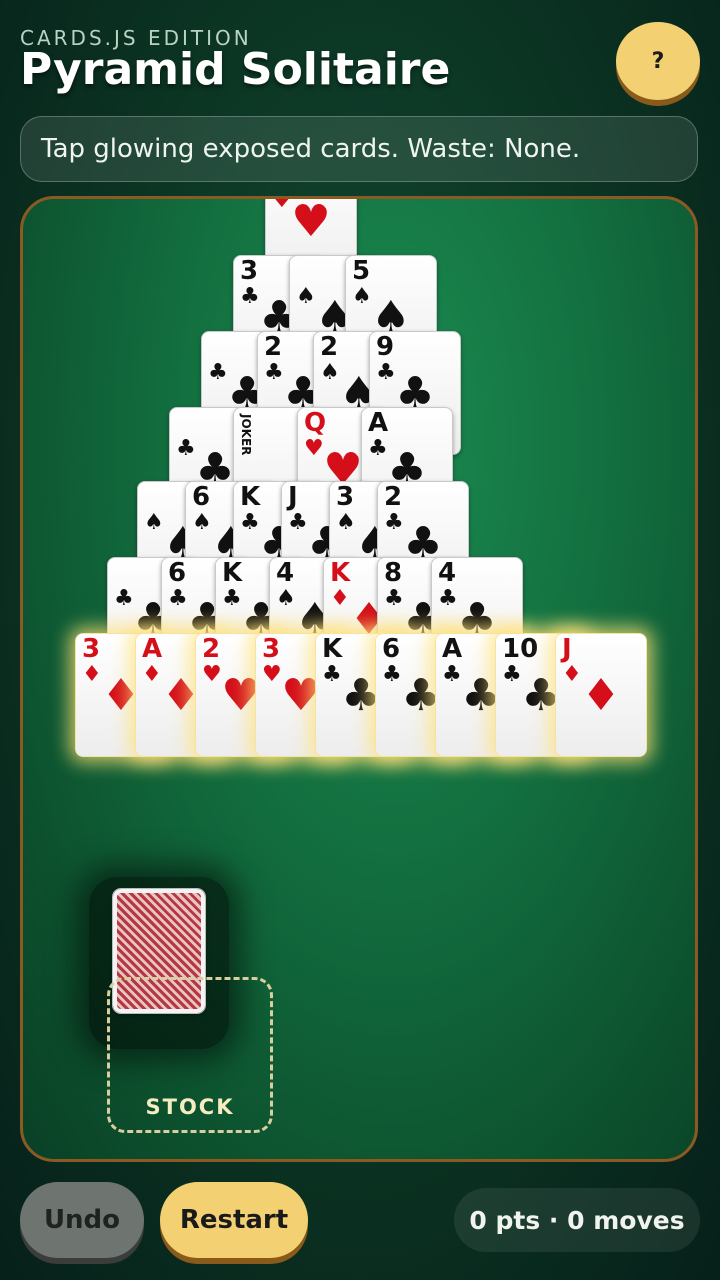 The height and width of the screenshot is (1280, 720). Describe the element at coordinates (246, 435) in the screenshot. I see `card-rank: JOKER` at that location.